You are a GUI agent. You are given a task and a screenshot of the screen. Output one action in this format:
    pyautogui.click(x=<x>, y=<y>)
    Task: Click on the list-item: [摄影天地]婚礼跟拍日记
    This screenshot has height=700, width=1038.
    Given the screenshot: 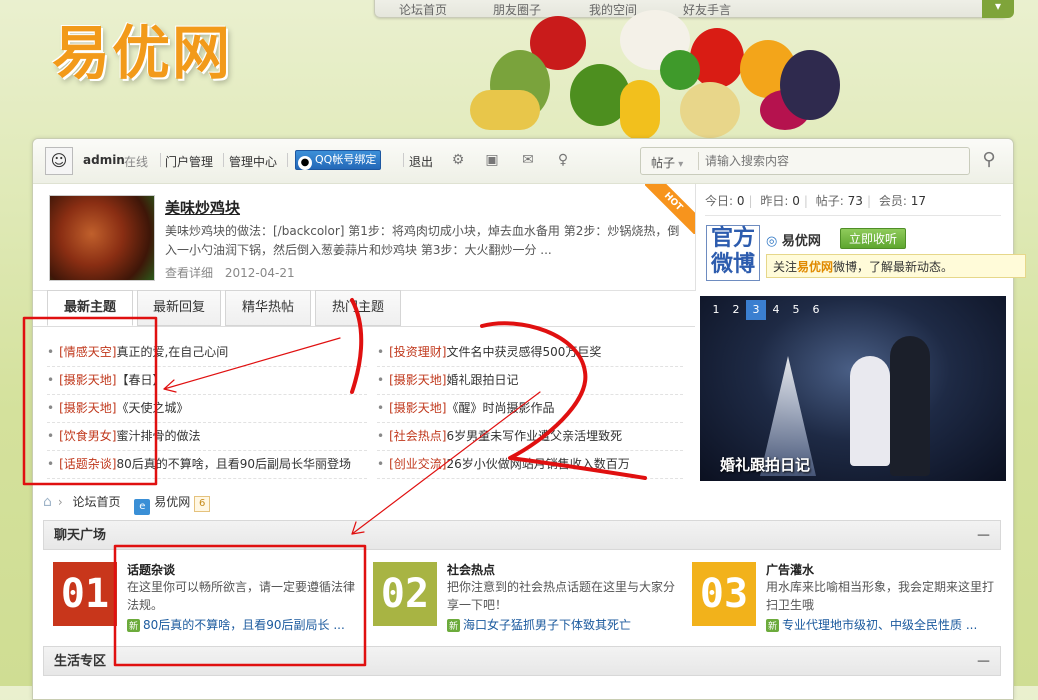 What is the action you would take?
    pyautogui.click(x=530, y=381)
    